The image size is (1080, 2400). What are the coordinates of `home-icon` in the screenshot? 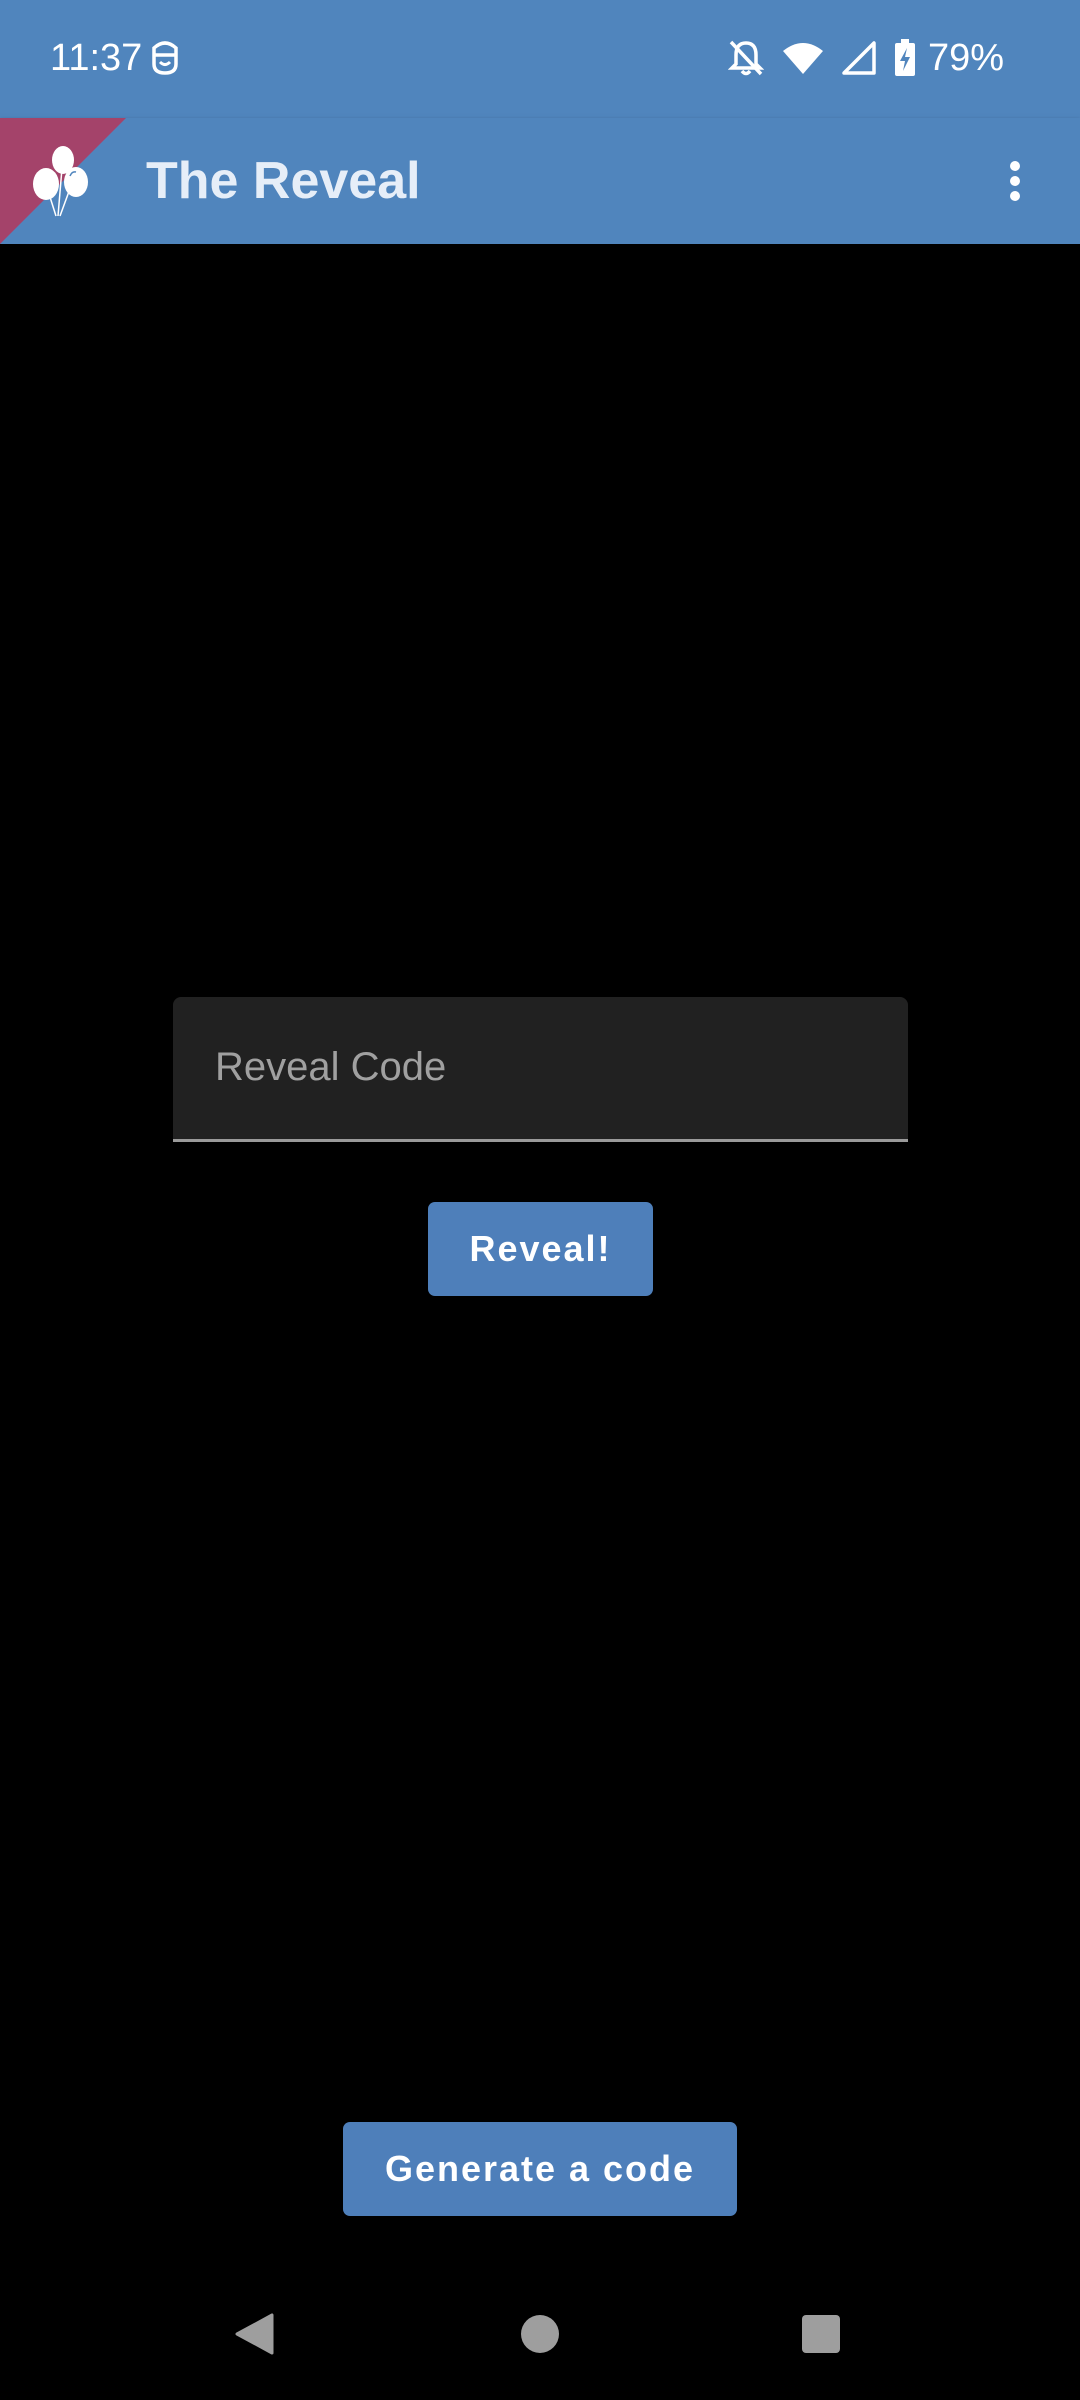 It's located at (540, 2334).